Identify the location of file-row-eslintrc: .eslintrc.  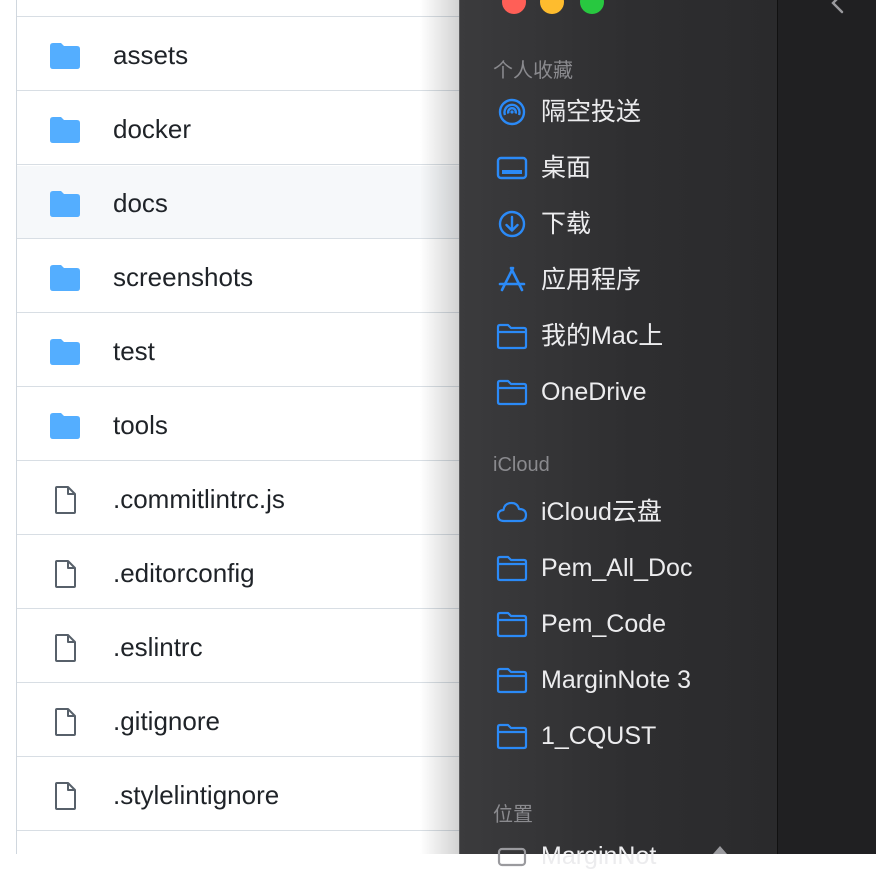
(247, 646).